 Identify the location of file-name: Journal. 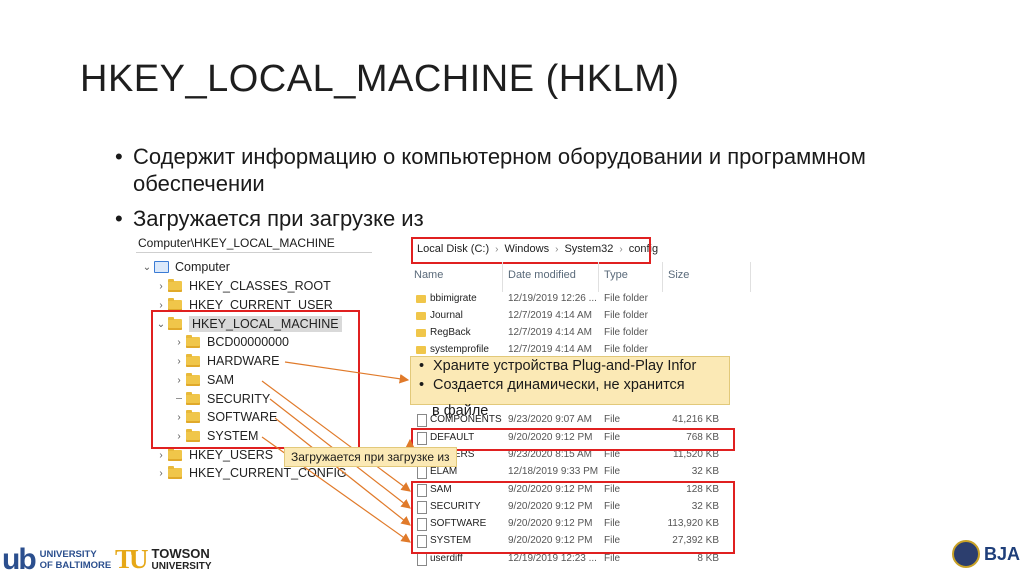
(446, 315).